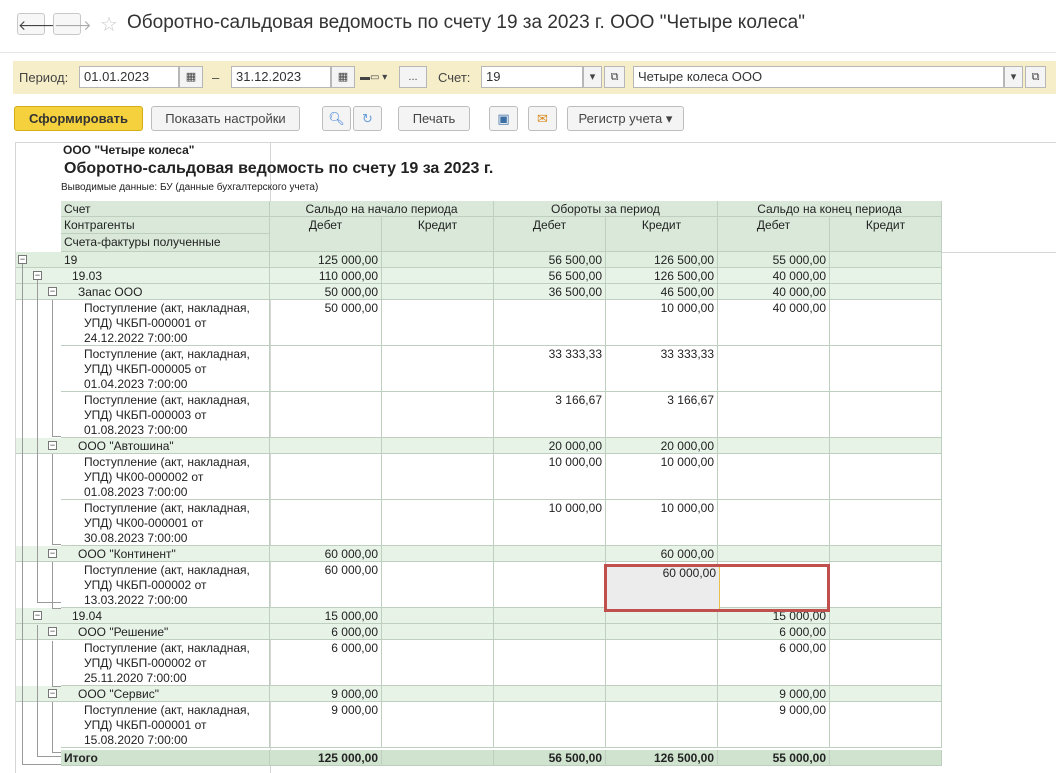 This screenshot has width=1056, height=773. I want to click on amount-cell: 50 000,00, so click(326, 323).